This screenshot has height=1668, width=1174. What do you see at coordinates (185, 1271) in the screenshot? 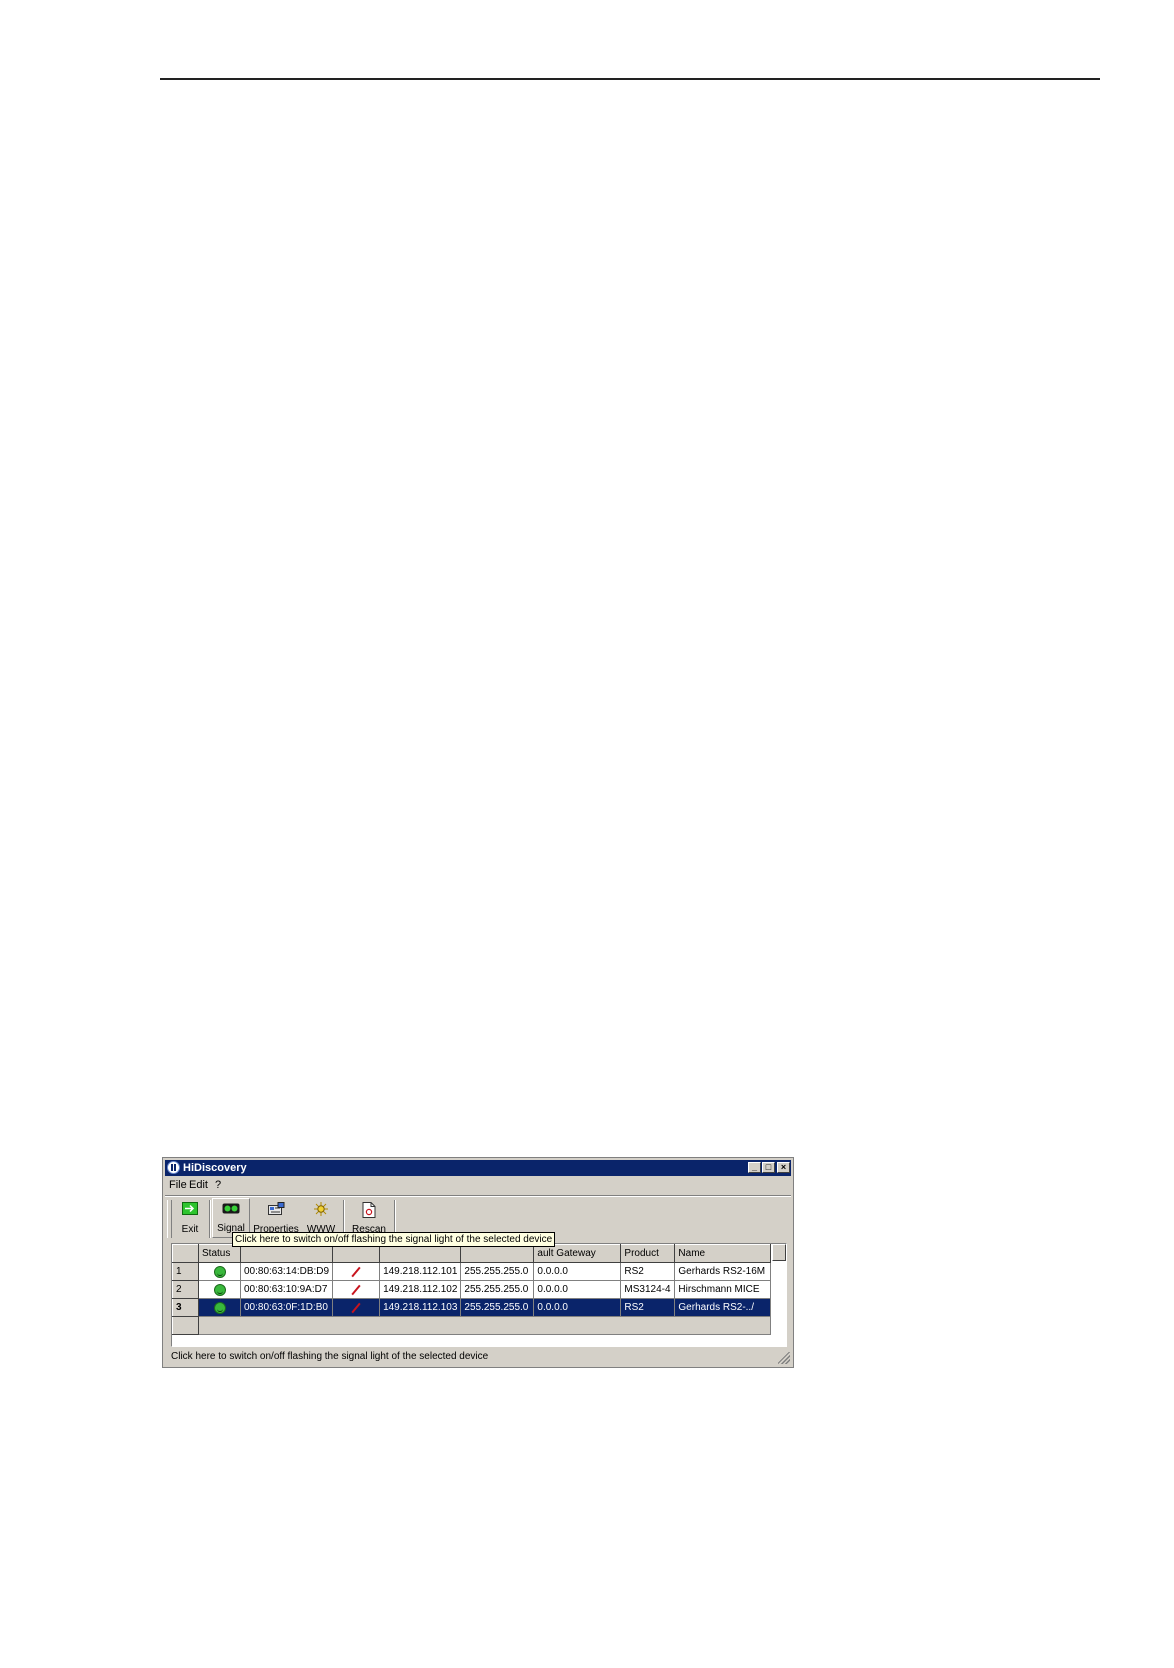
I see `row-number: 1` at bounding box center [185, 1271].